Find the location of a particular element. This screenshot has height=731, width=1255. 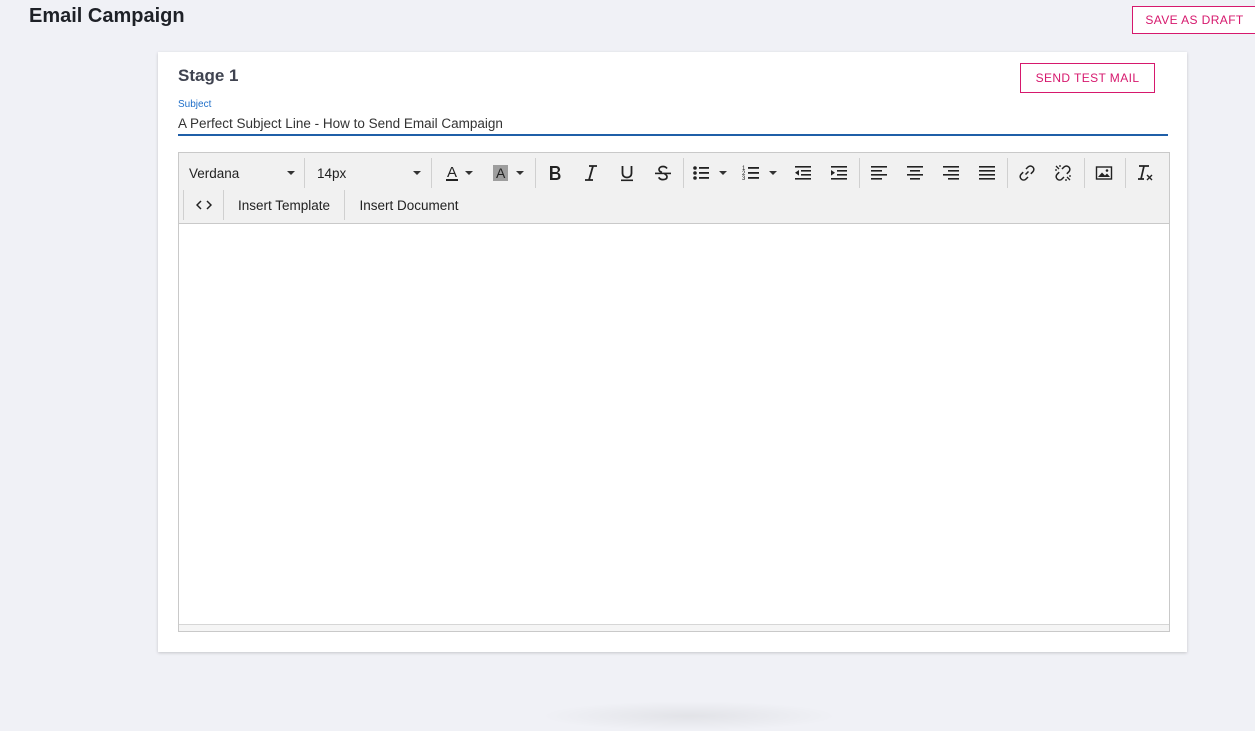

italic-icon is located at coordinates (591, 173).